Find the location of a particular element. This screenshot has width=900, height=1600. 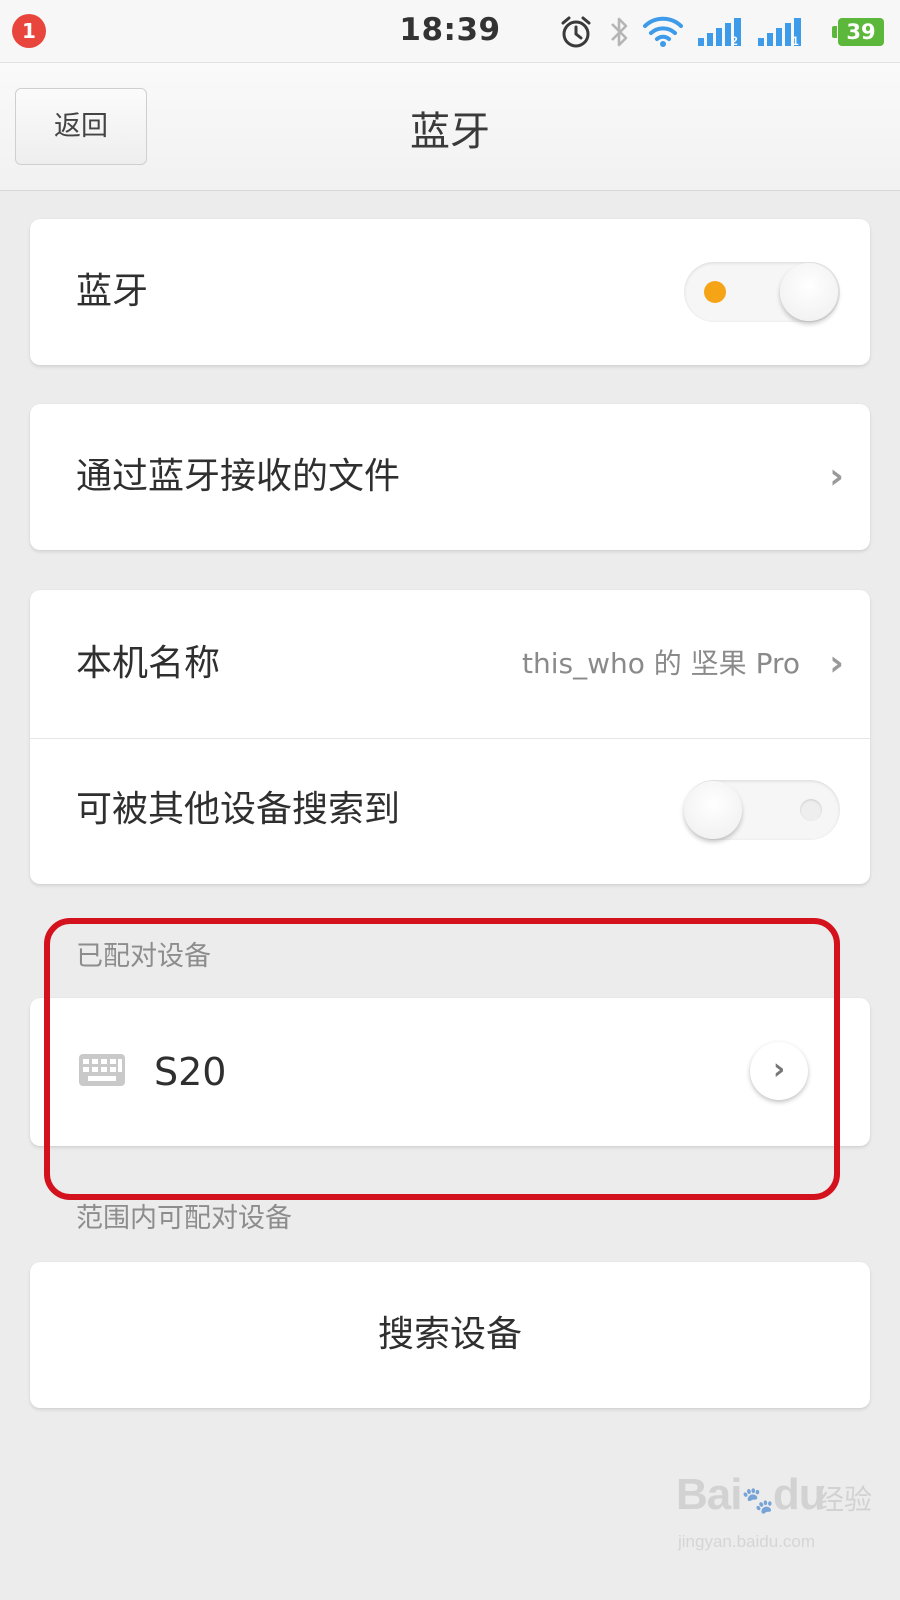

bluetooth-icon is located at coordinates (619, 34).